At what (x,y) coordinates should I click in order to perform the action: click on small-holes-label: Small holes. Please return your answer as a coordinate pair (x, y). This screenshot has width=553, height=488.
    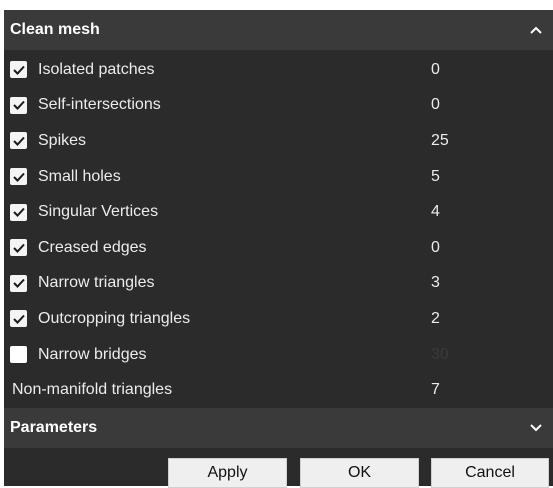
    Looking at the image, I should click on (79, 176).